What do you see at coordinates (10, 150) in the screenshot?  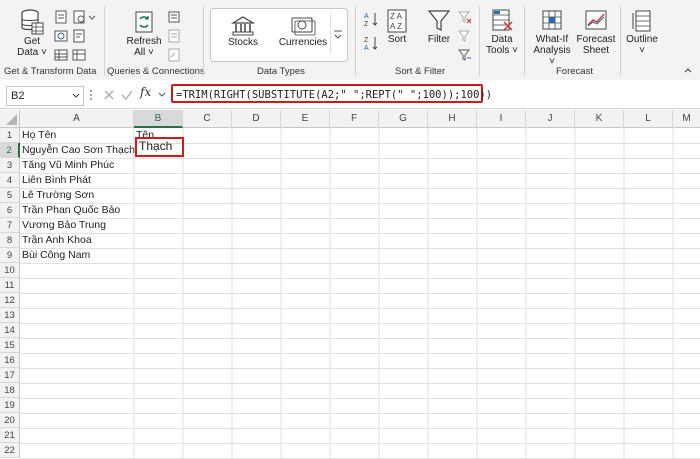 I see `row-header-2: 2` at bounding box center [10, 150].